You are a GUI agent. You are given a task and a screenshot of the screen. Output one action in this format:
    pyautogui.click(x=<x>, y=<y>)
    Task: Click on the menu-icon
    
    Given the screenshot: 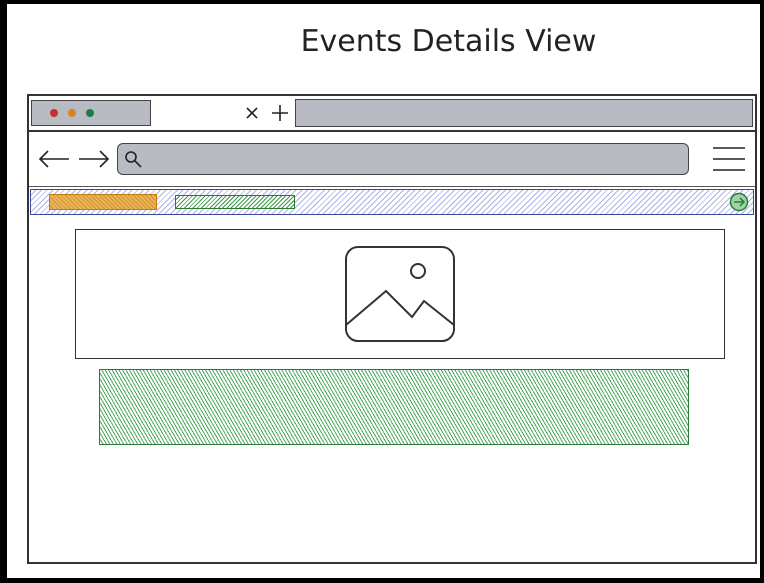 What is the action you would take?
    pyautogui.click(x=729, y=159)
    